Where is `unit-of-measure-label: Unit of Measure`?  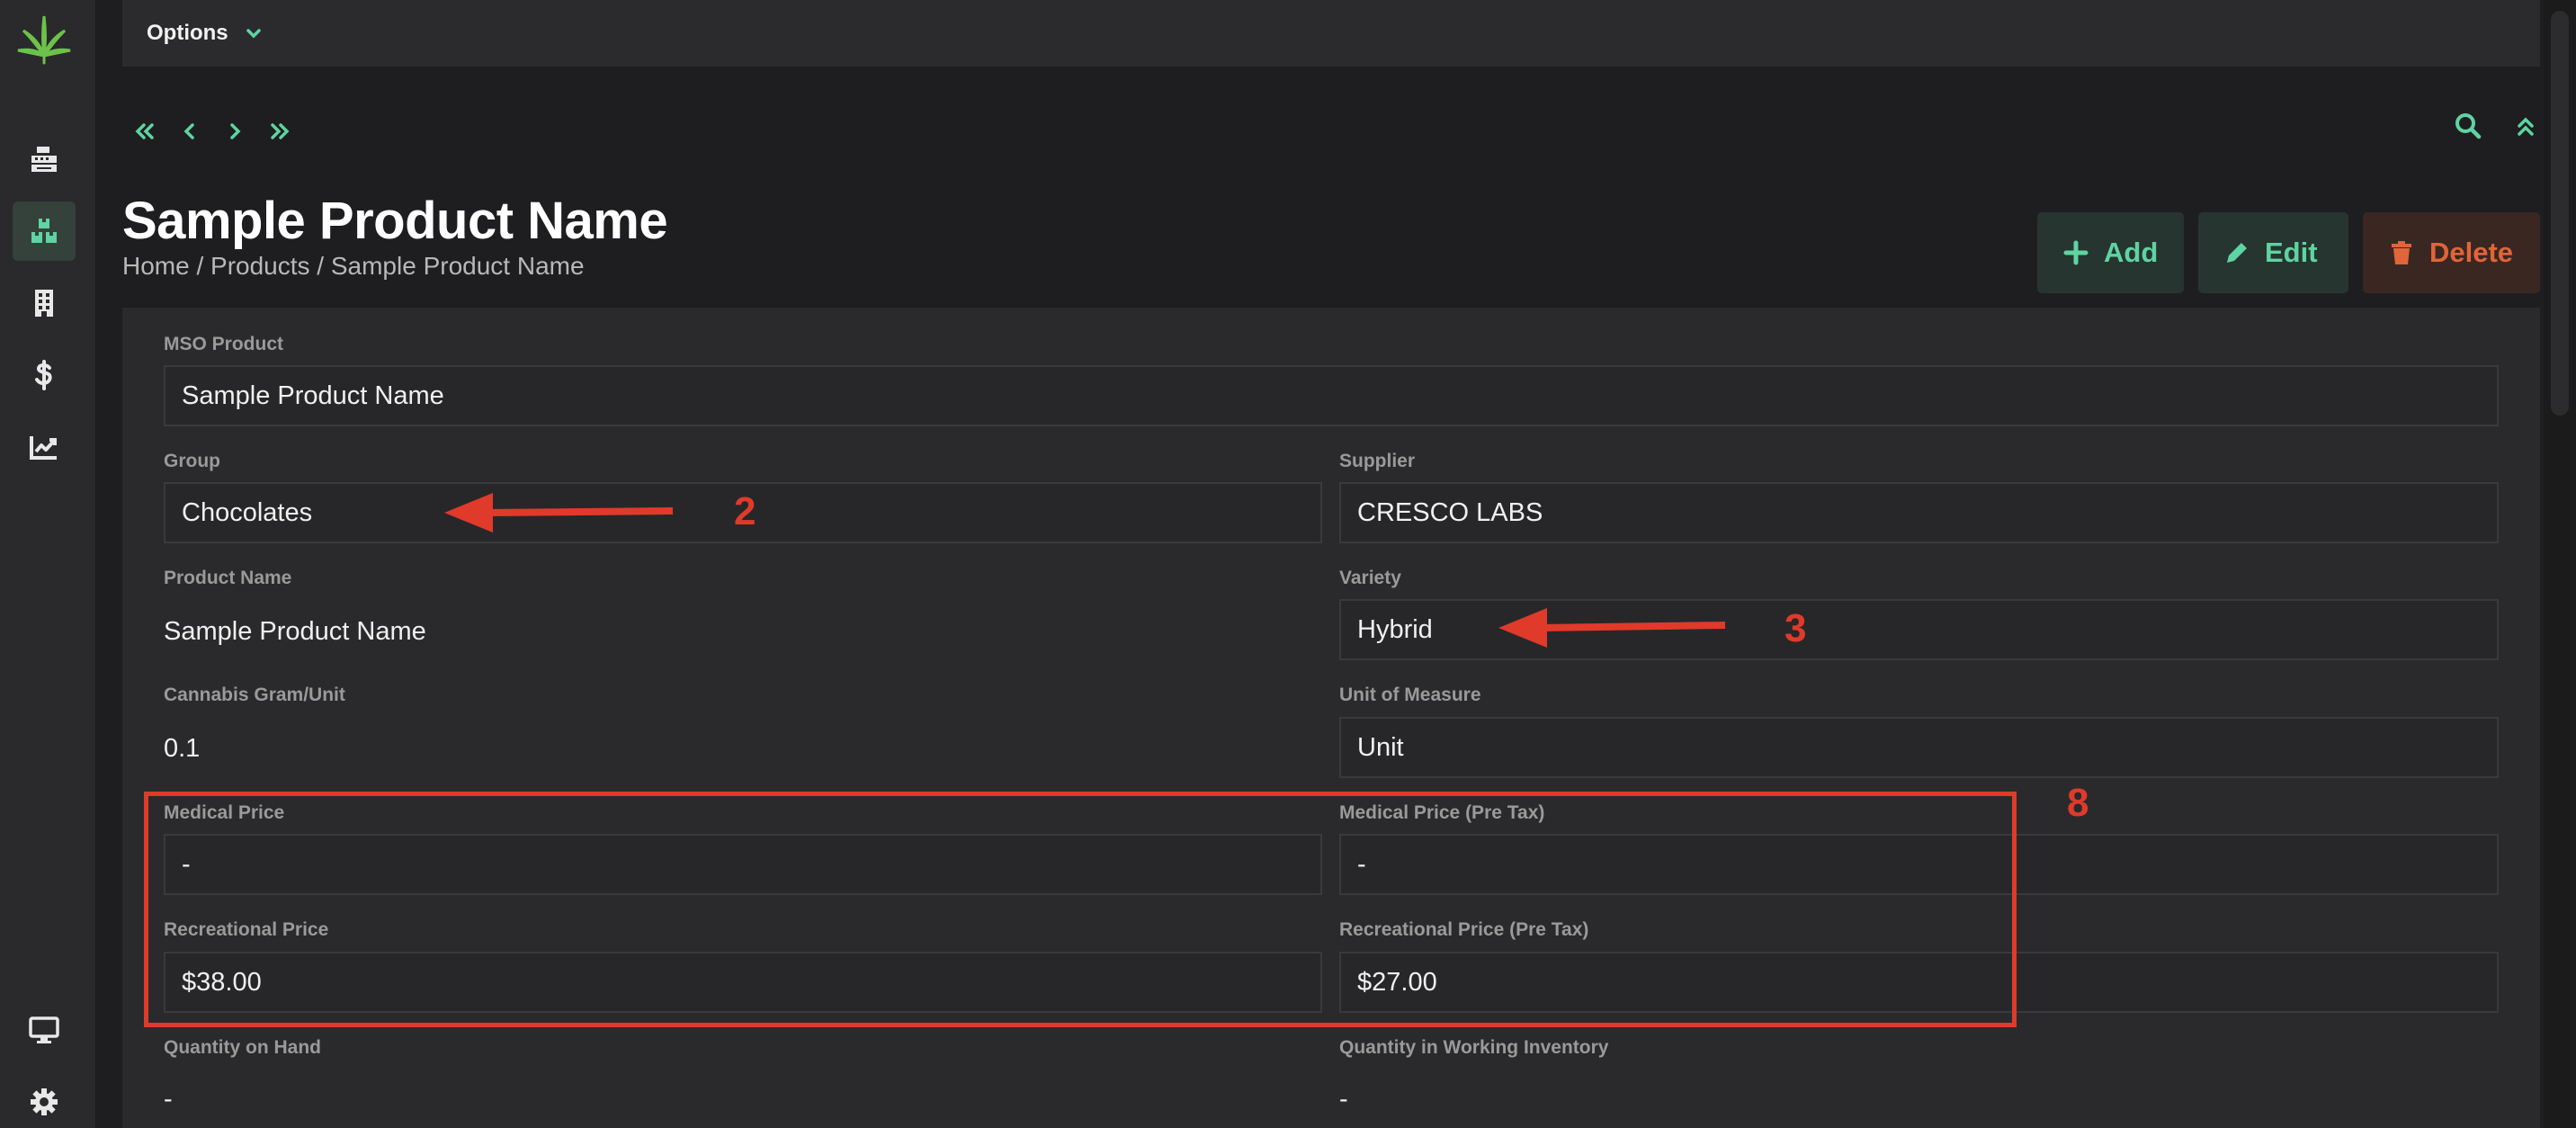 unit-of-measure-label: Unit of Measure is located at coordinates (1410, 695).